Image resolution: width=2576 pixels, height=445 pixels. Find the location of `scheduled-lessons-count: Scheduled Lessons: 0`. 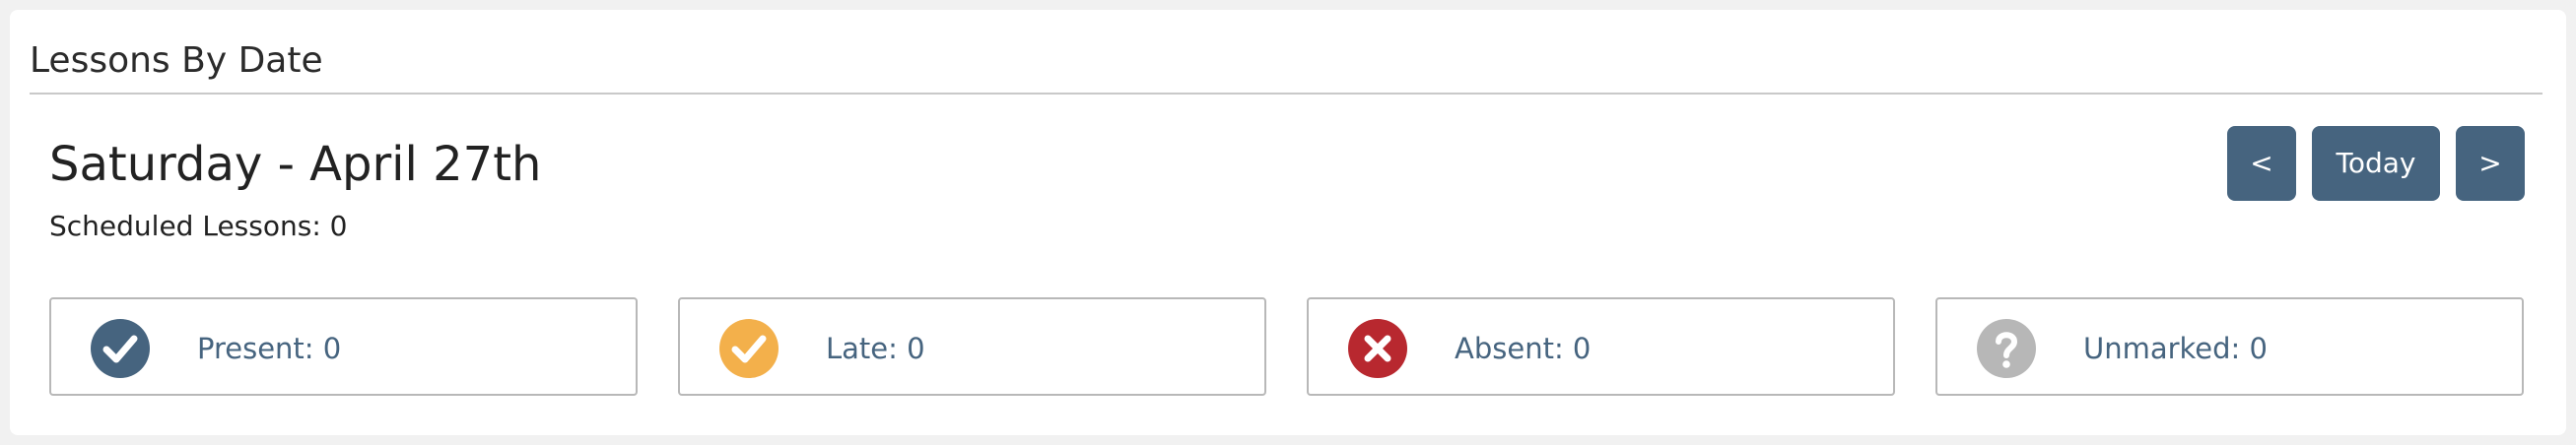

scheduled-lessons-count: Scheduled Lessons: 0 is located at coordinates (198, 226).